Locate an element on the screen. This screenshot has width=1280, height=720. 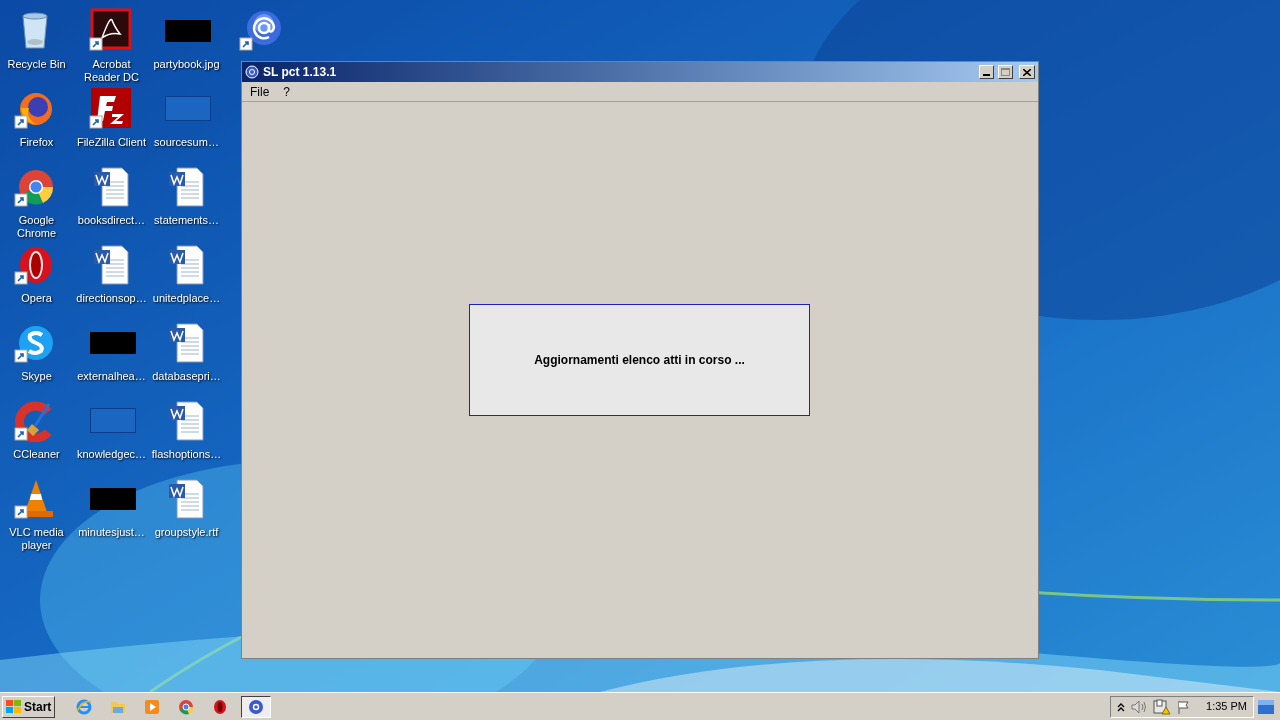
chevron-up-icon is located at coordinates (1121, 706).